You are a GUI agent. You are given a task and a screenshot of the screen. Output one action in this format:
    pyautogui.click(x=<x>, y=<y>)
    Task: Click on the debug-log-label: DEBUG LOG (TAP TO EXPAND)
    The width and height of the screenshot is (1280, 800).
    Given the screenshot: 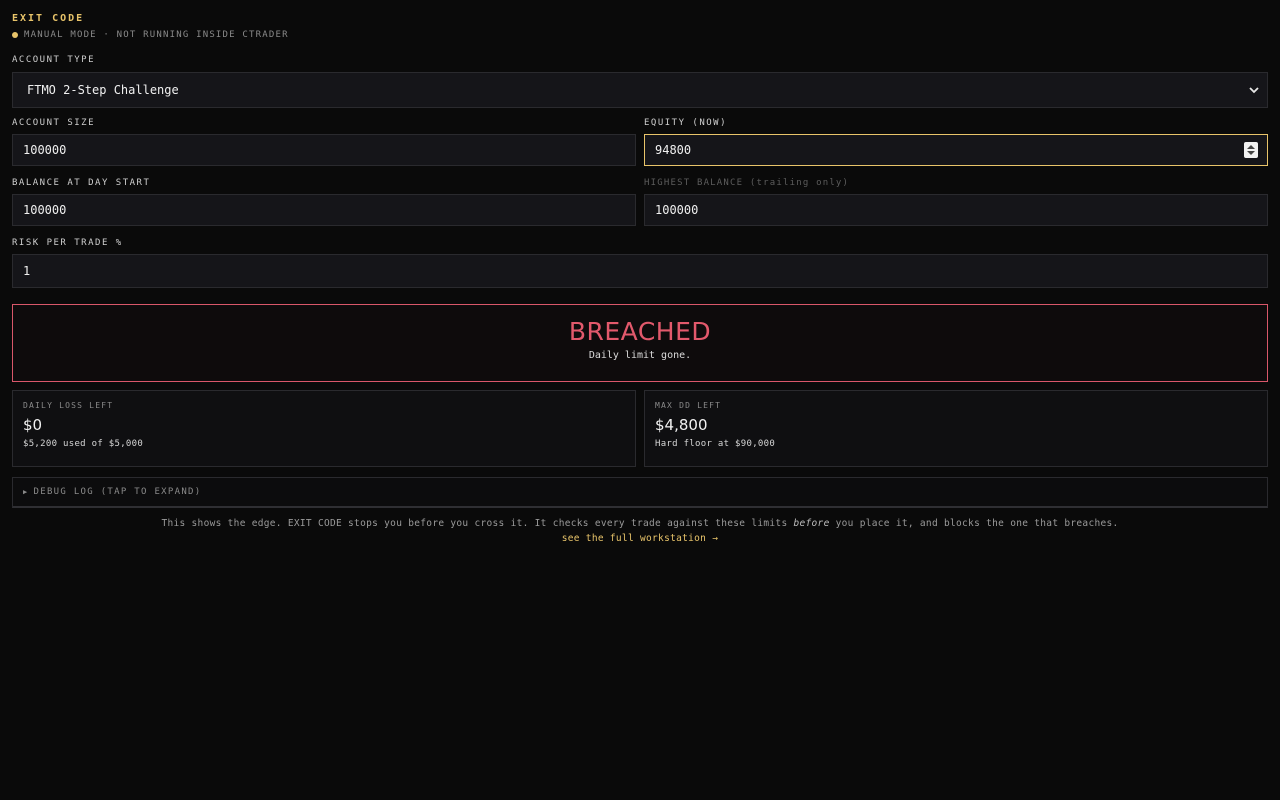 What is the action you would take?
    pyautogui.click(x=117, y=492)
    